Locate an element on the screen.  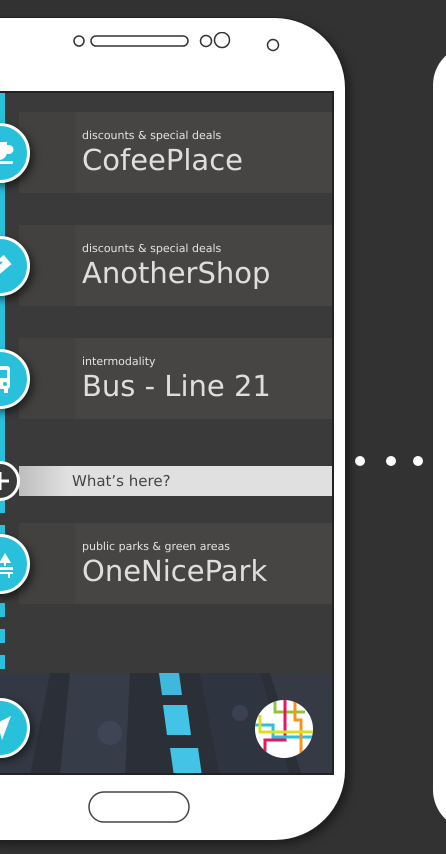
pagination-dots-icon is located at coordinates (389, 461).